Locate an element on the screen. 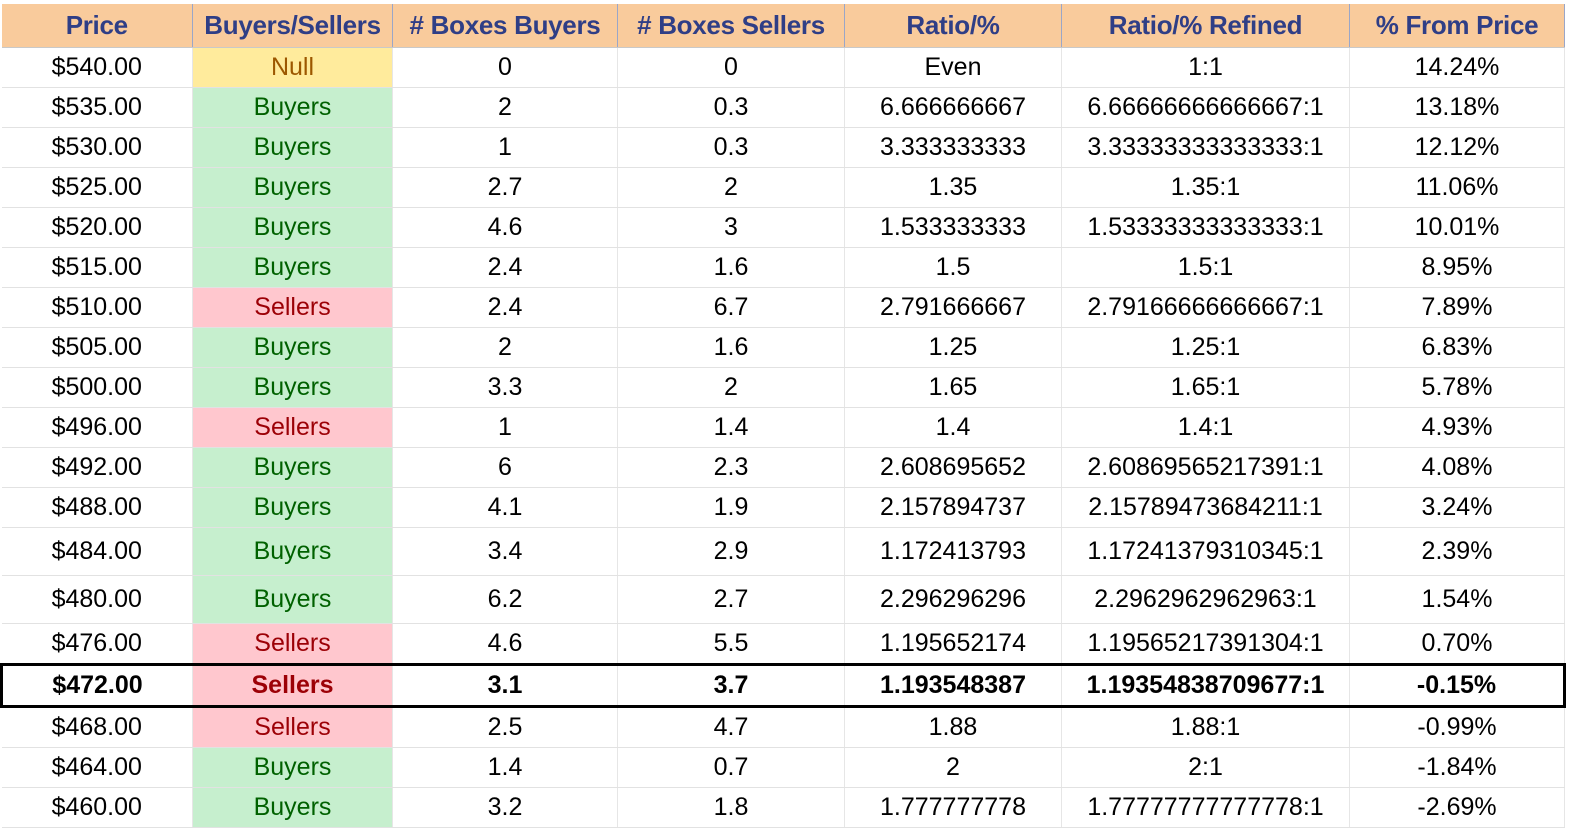 Image resolution: width=1586 pixels, height=828 pixels. from-price-cell: -1.84% is located at coordinates (1457, 767).